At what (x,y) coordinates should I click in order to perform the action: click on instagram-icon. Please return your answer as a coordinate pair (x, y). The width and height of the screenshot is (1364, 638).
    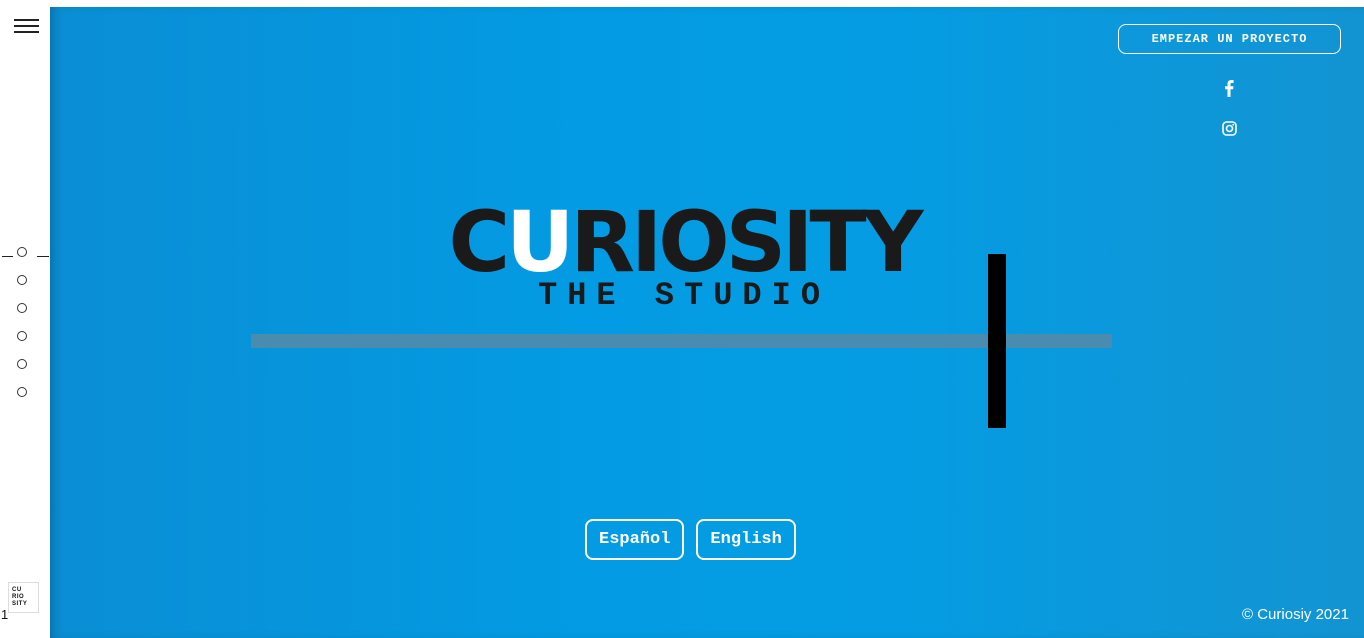
    Looking at the image, I should click on (1229, 128).